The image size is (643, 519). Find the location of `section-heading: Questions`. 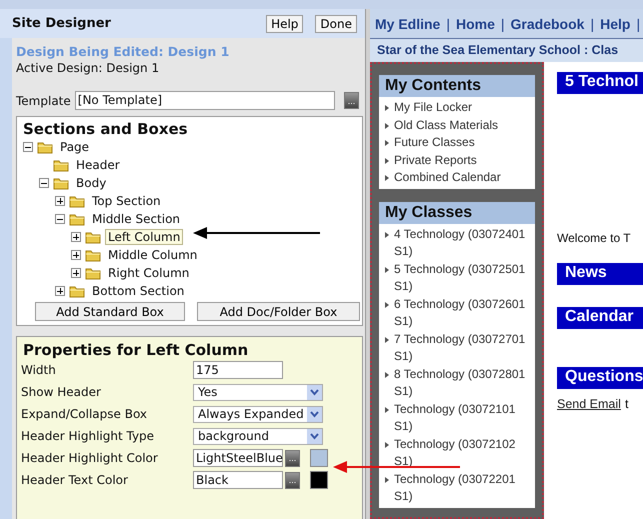

section-heading: Questions is located at coordinates (600, 378).